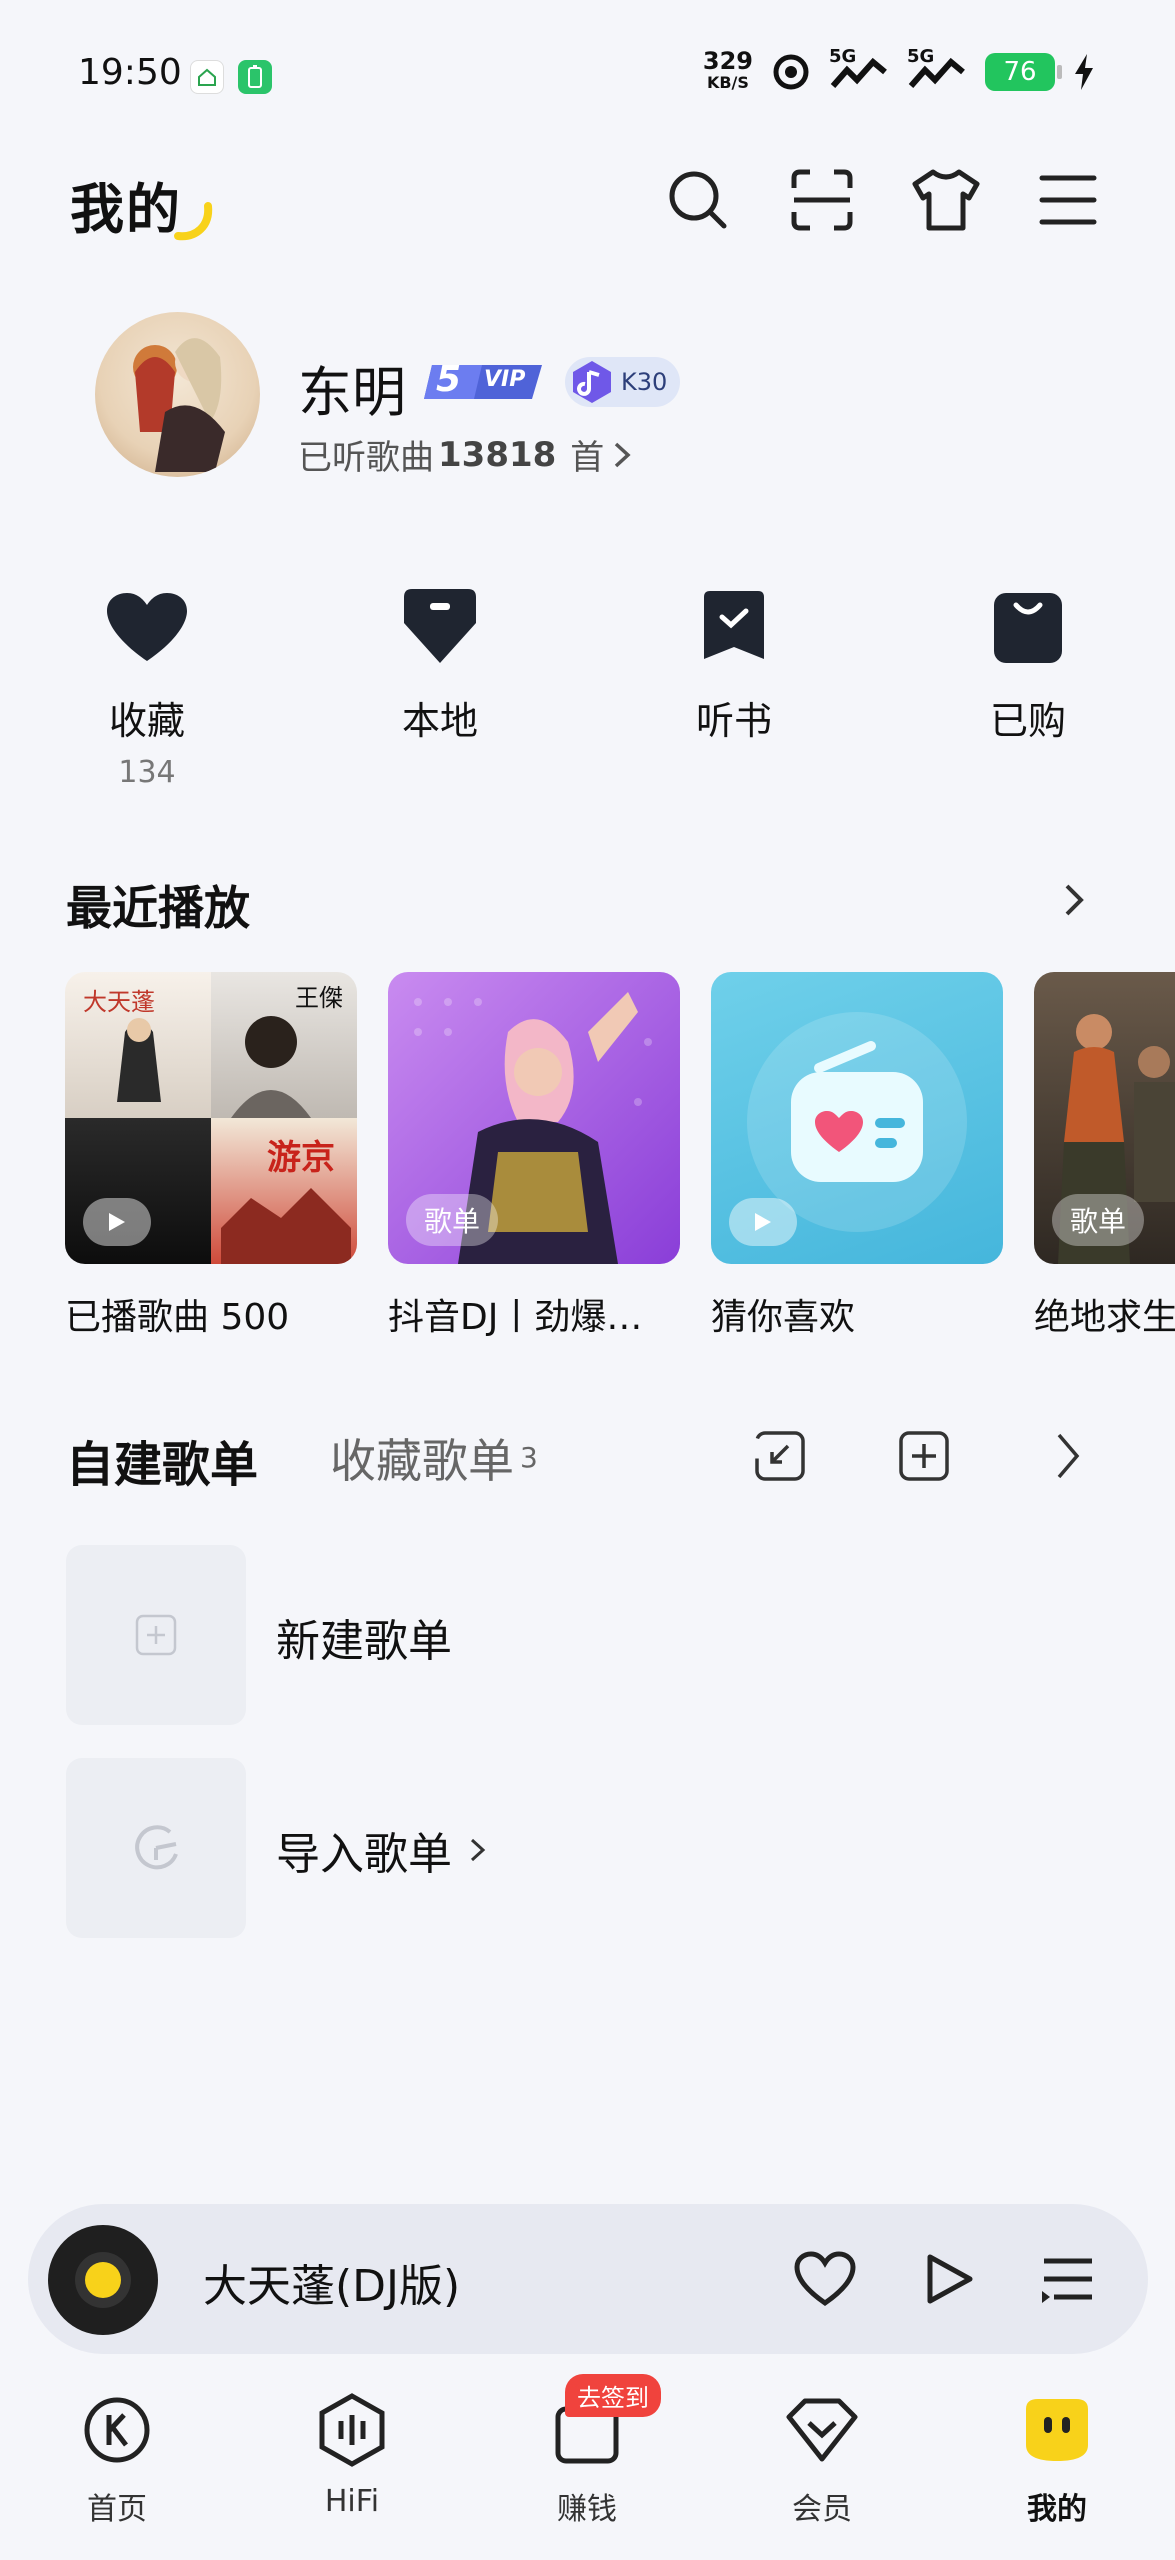  Describe the element at coordinates (791, 72) in the screenshot. I see `hotspot-icon` at that location.